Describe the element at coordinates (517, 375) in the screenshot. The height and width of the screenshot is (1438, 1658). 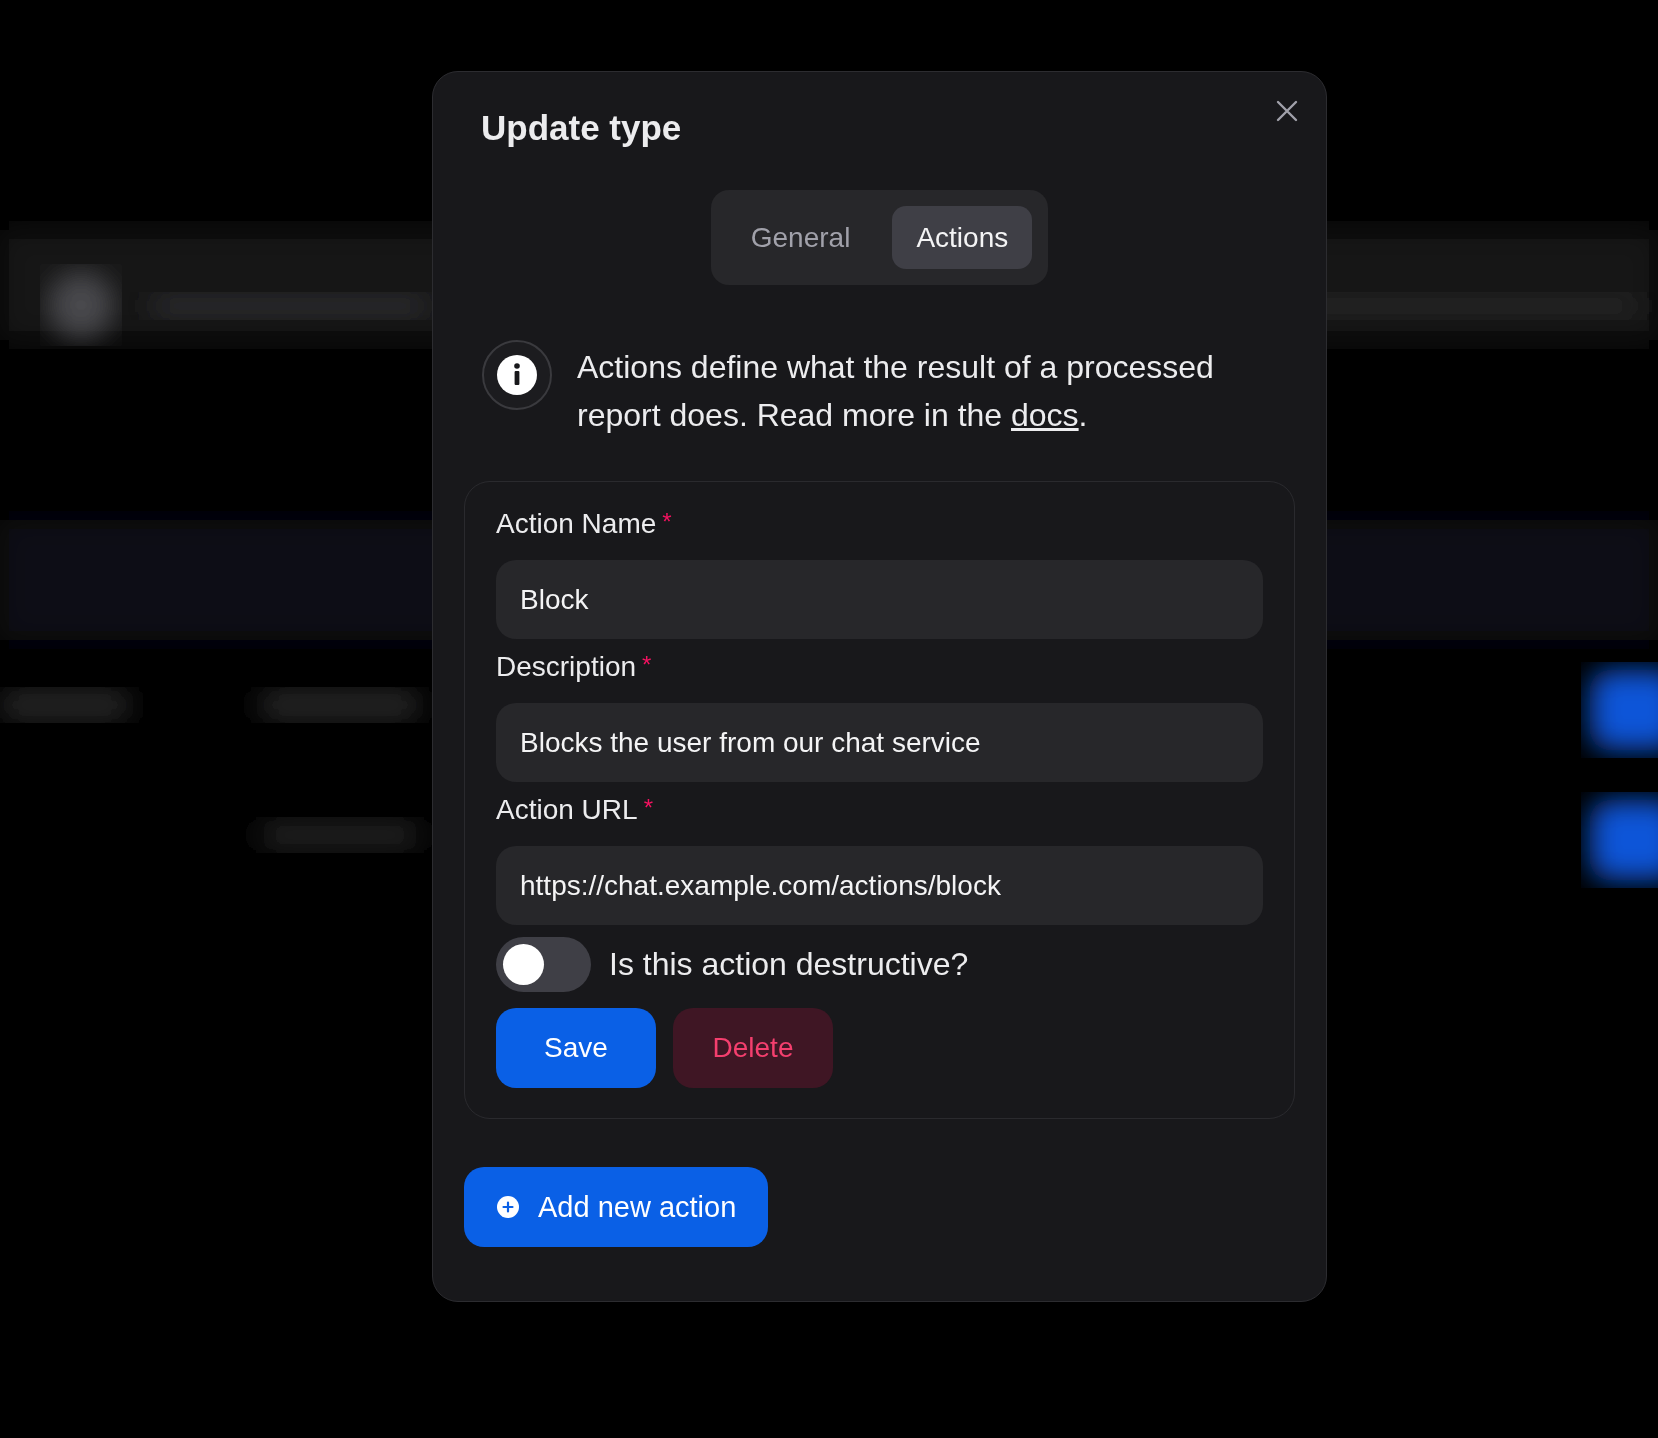
I see `info-icon` at that location.